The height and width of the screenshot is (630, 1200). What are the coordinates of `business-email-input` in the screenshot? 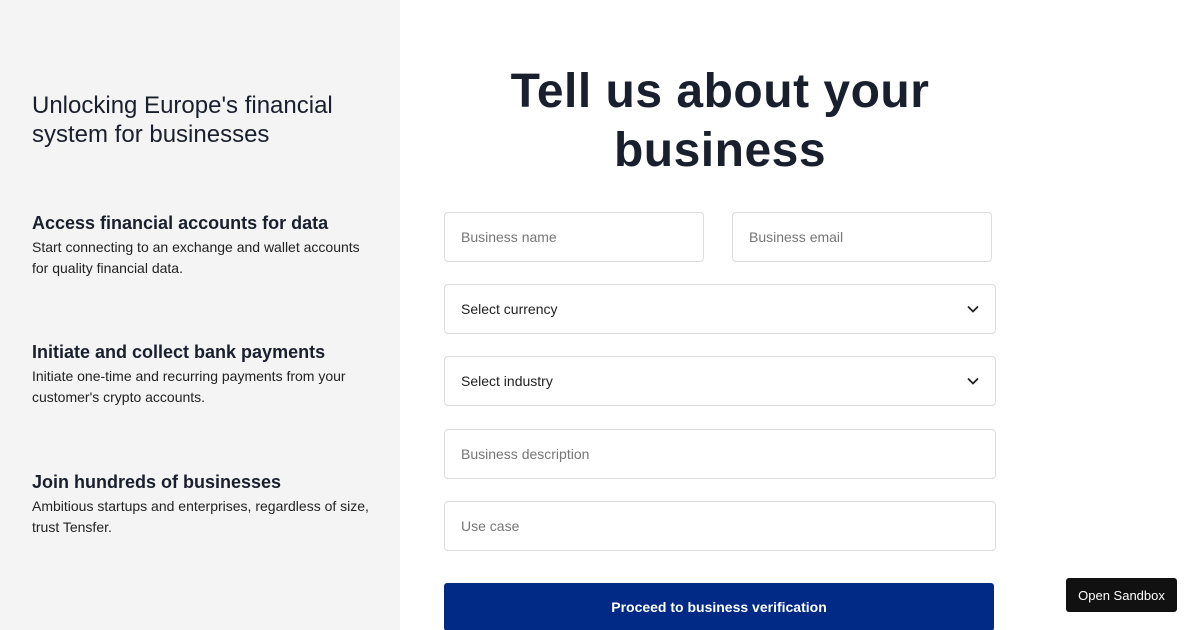 It's located at (862, 237).